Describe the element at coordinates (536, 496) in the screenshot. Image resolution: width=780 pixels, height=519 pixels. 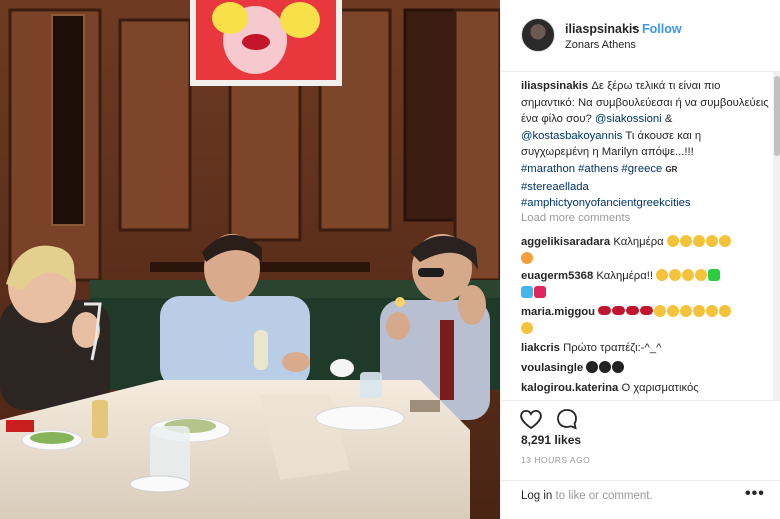
I see `login-link: Log in` at that location.